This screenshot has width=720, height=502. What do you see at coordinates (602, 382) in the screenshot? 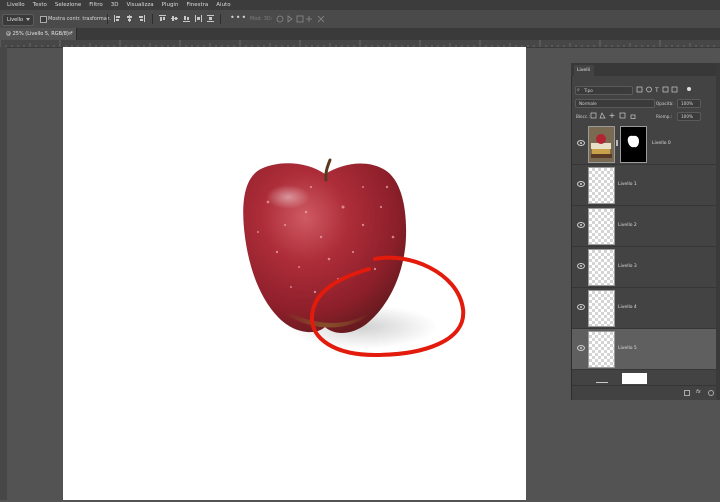
I see `layer-thumbnail-line` at bounding box center [602, 382].